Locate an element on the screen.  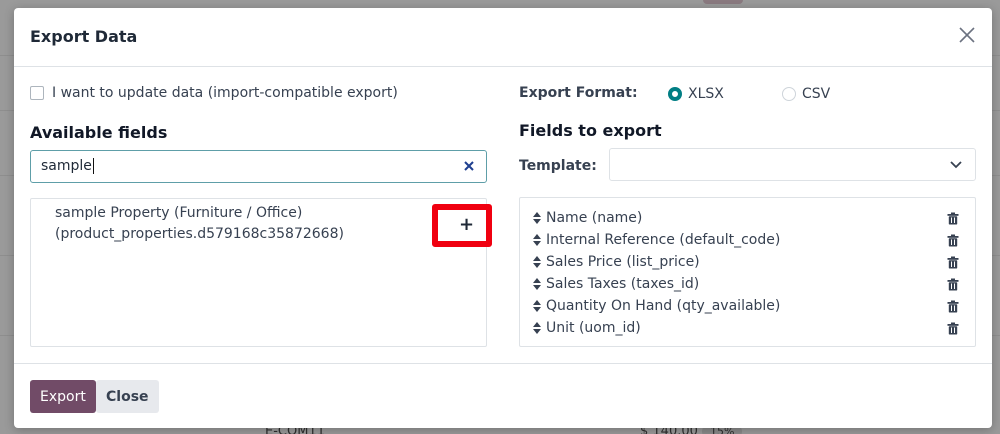
export-field-label: Name (name) is located at coordinates (594, 218).